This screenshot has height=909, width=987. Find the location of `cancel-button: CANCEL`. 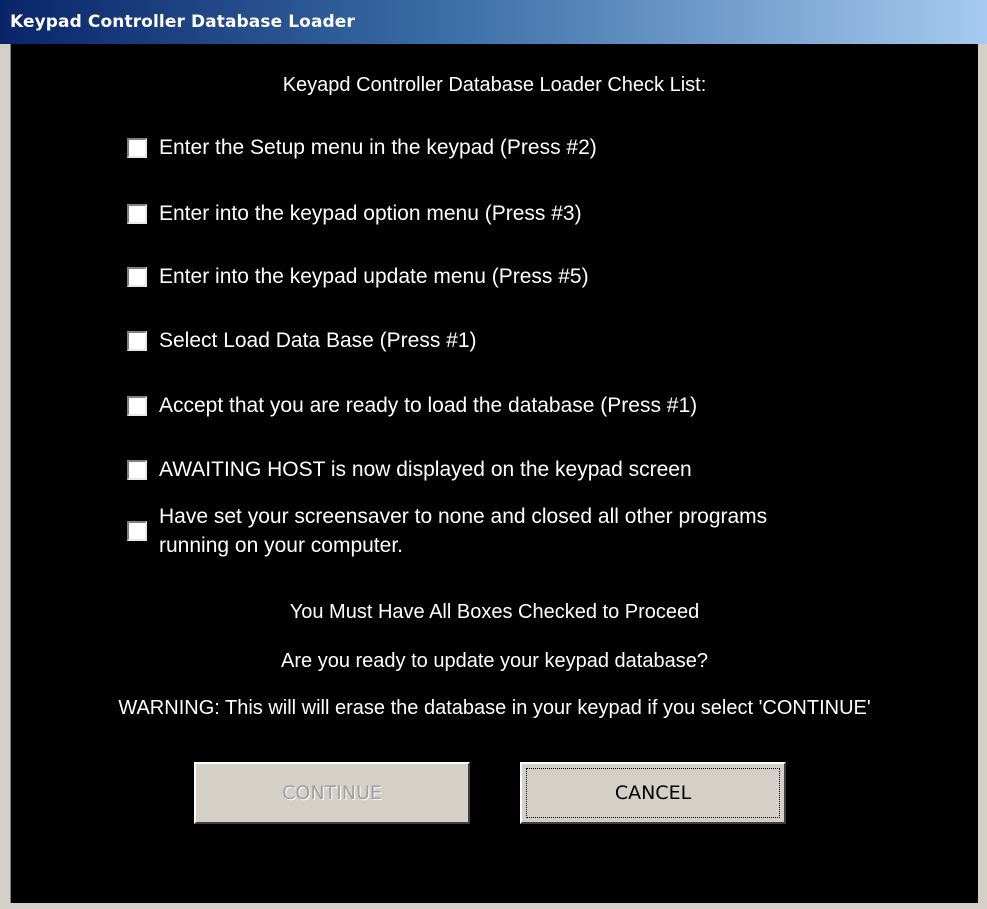

cancel-button: CANCEL is located at coordinates (653, 793).